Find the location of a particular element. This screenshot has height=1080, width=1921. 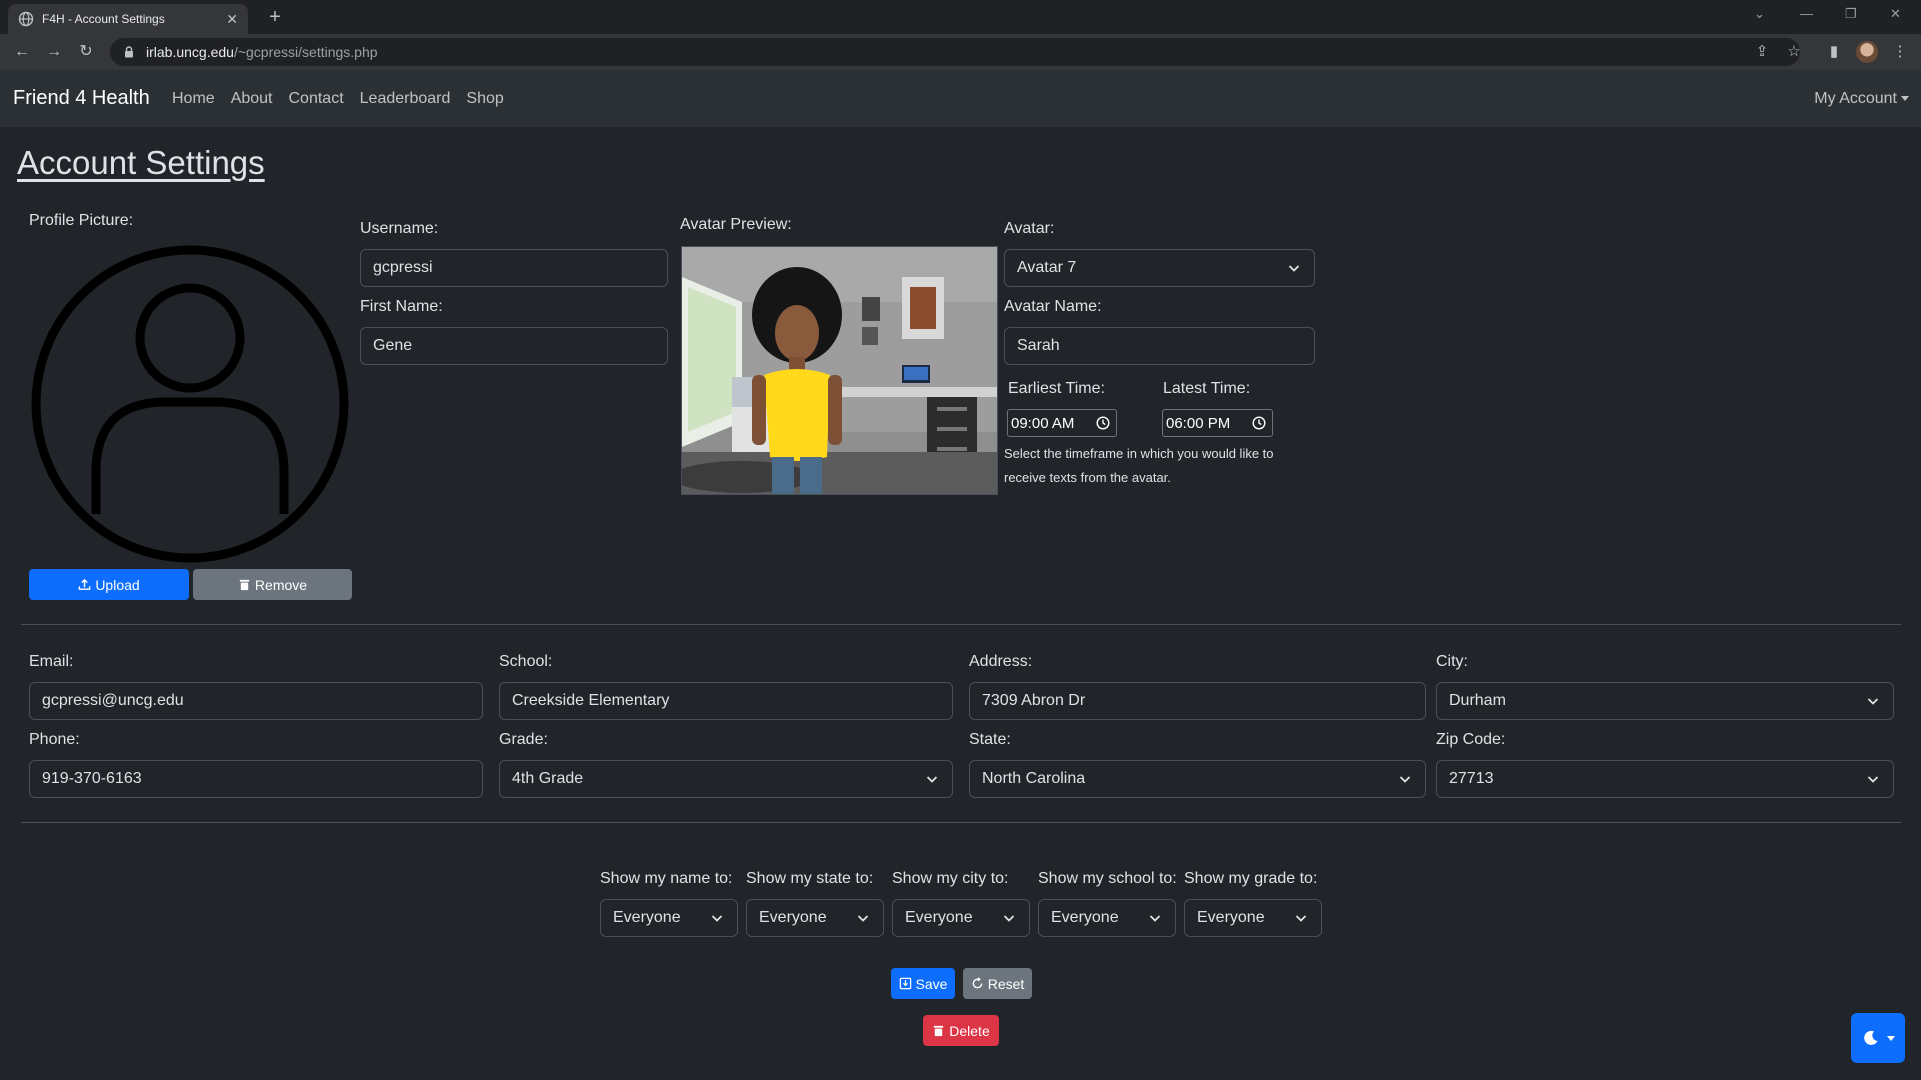

save-label: Save is located at coordinates (931, 983).